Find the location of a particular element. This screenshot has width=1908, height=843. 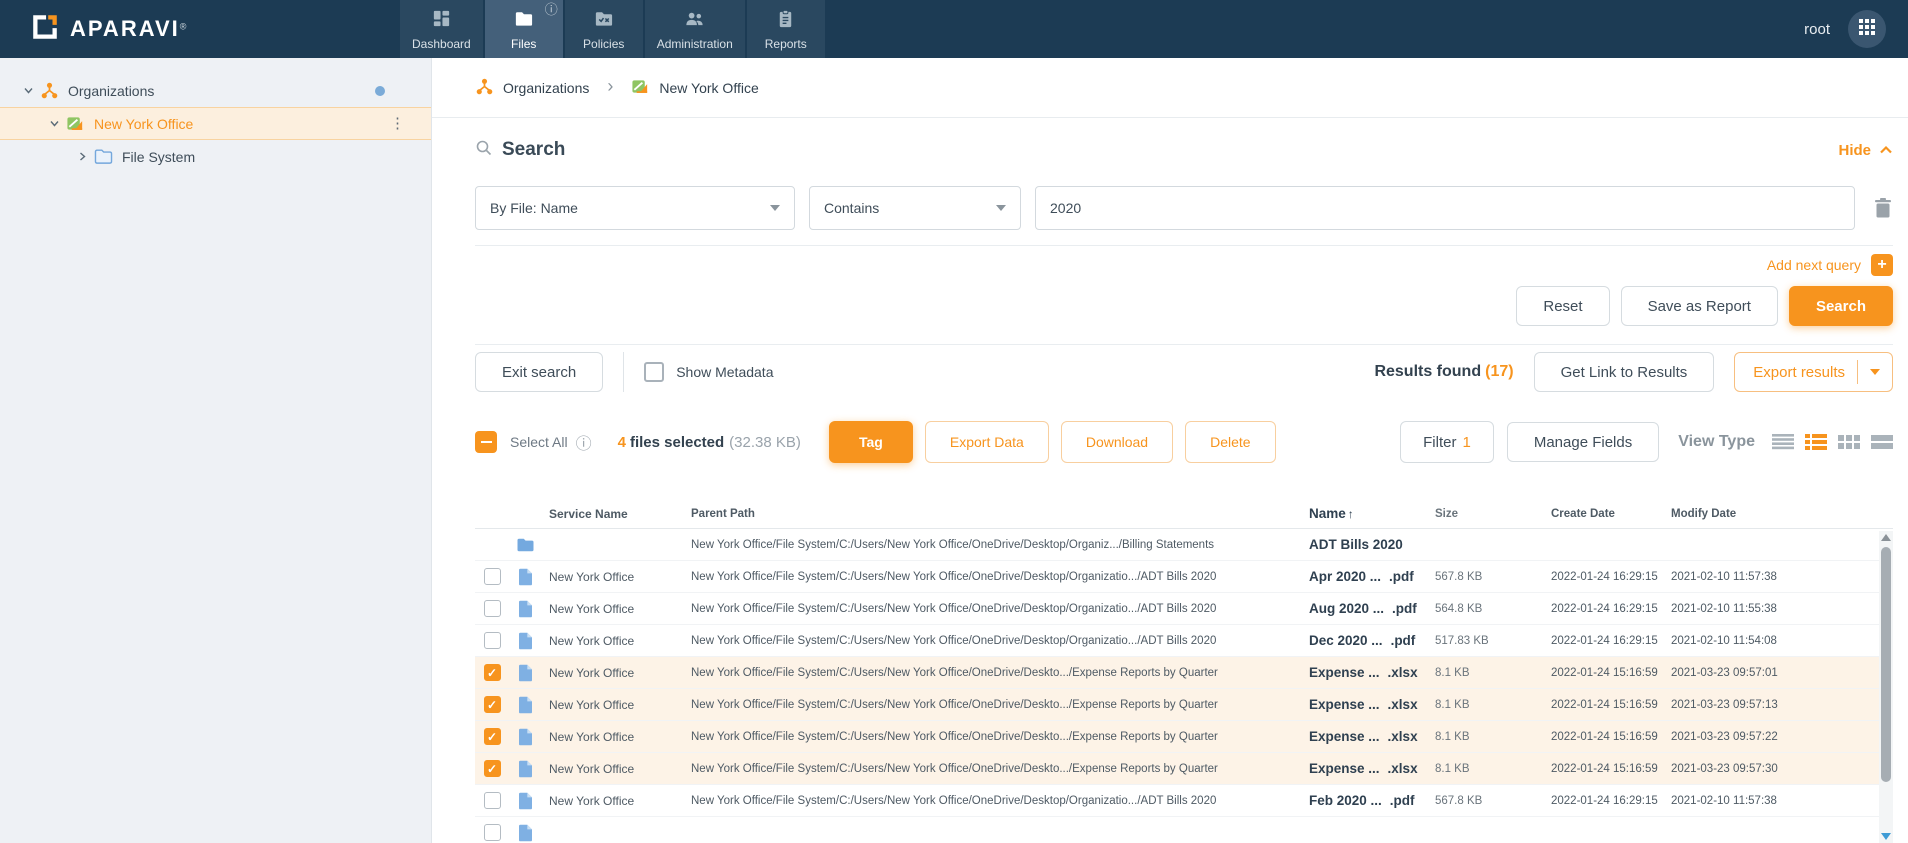

breadcrumb-item-organizations: Organizations is located at coordinates (532, 88).